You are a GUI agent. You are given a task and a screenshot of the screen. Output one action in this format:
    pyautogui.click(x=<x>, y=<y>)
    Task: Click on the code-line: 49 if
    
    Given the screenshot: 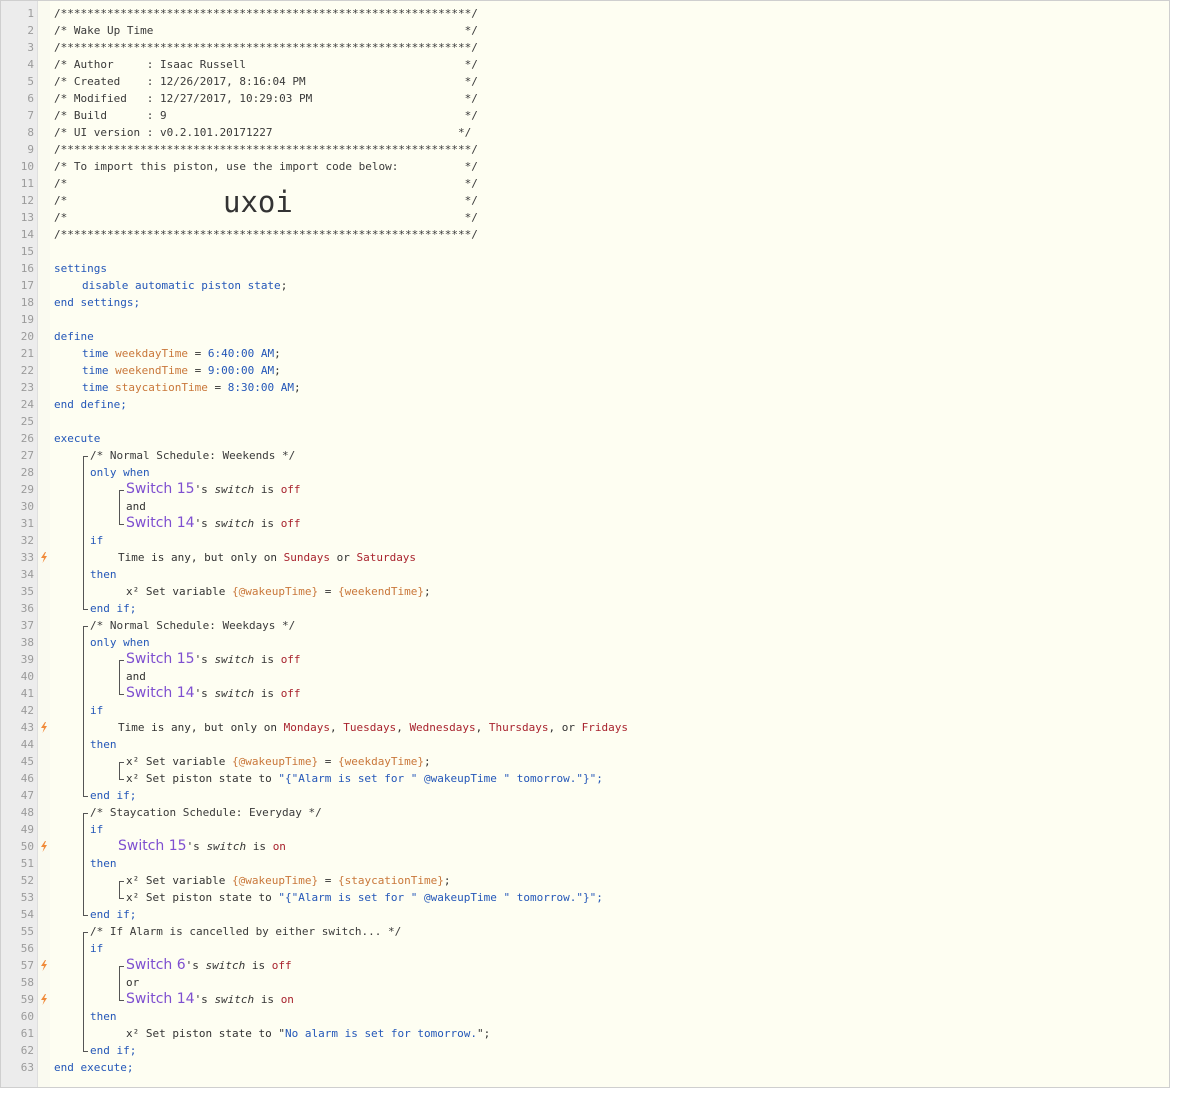 What is the action you would take?
    pyautogui.click(x=585, y=829)
    